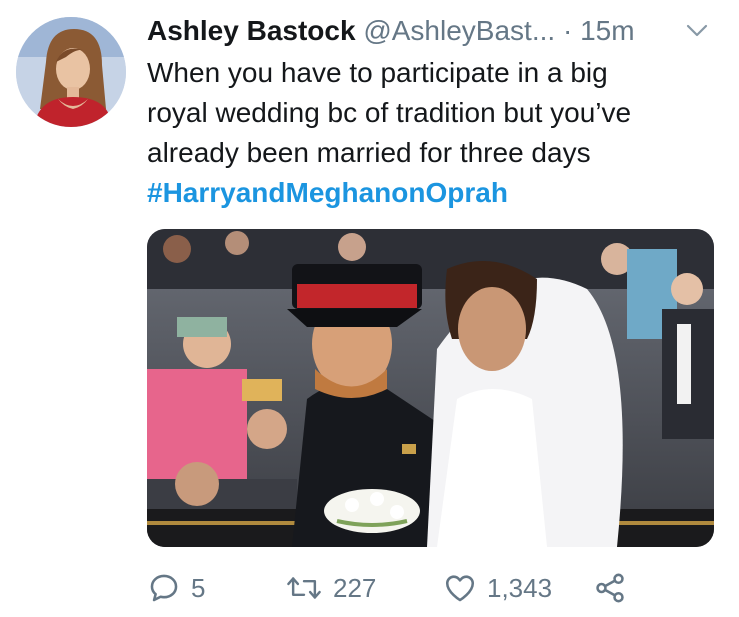 The height and width of the screenshot is (617, 739). I want to click on retweet-button: 227, so click(330, 588).